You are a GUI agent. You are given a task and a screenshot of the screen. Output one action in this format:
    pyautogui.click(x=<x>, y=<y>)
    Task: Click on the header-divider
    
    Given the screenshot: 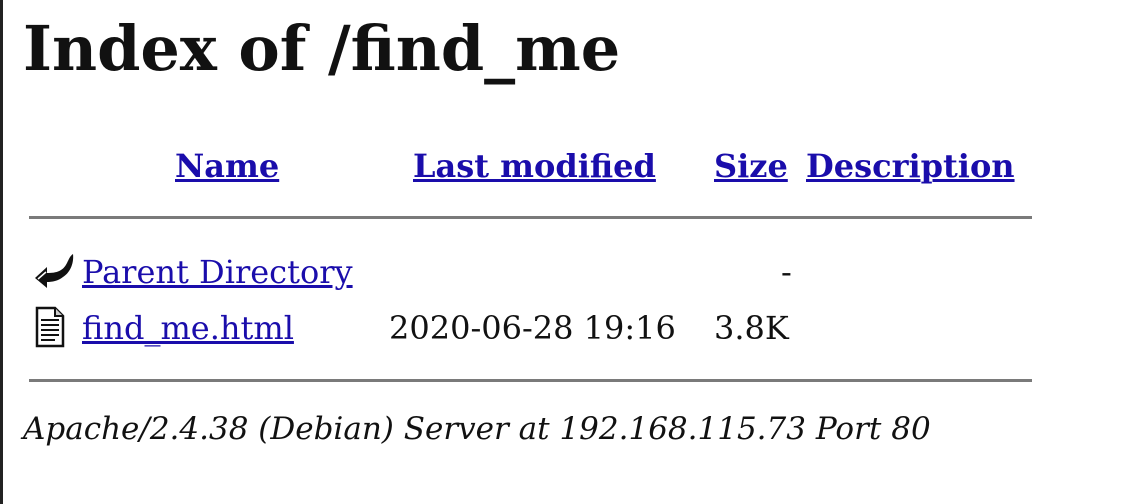 What is the action you would take?
    pyautogui.click(x=530, y=217)
    